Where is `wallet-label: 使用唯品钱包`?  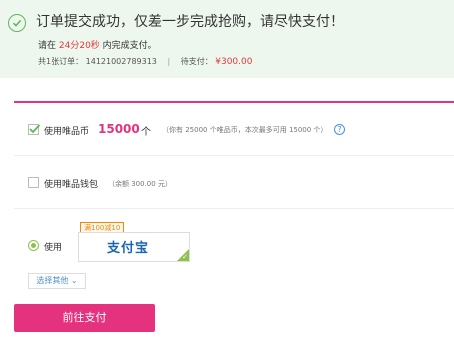 wallet-label: 使用唯品钱包 is located at coordinates (71, 185).